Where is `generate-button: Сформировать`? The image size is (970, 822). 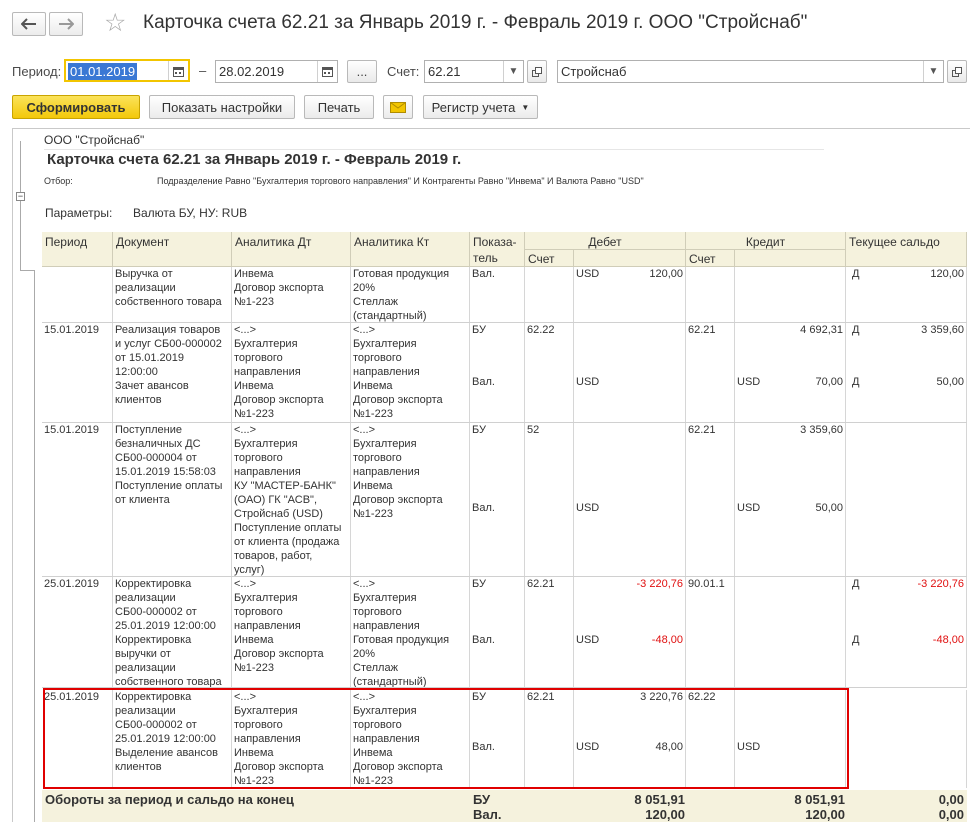 generate-button: Сформировать is located at coordinates (76, 107).